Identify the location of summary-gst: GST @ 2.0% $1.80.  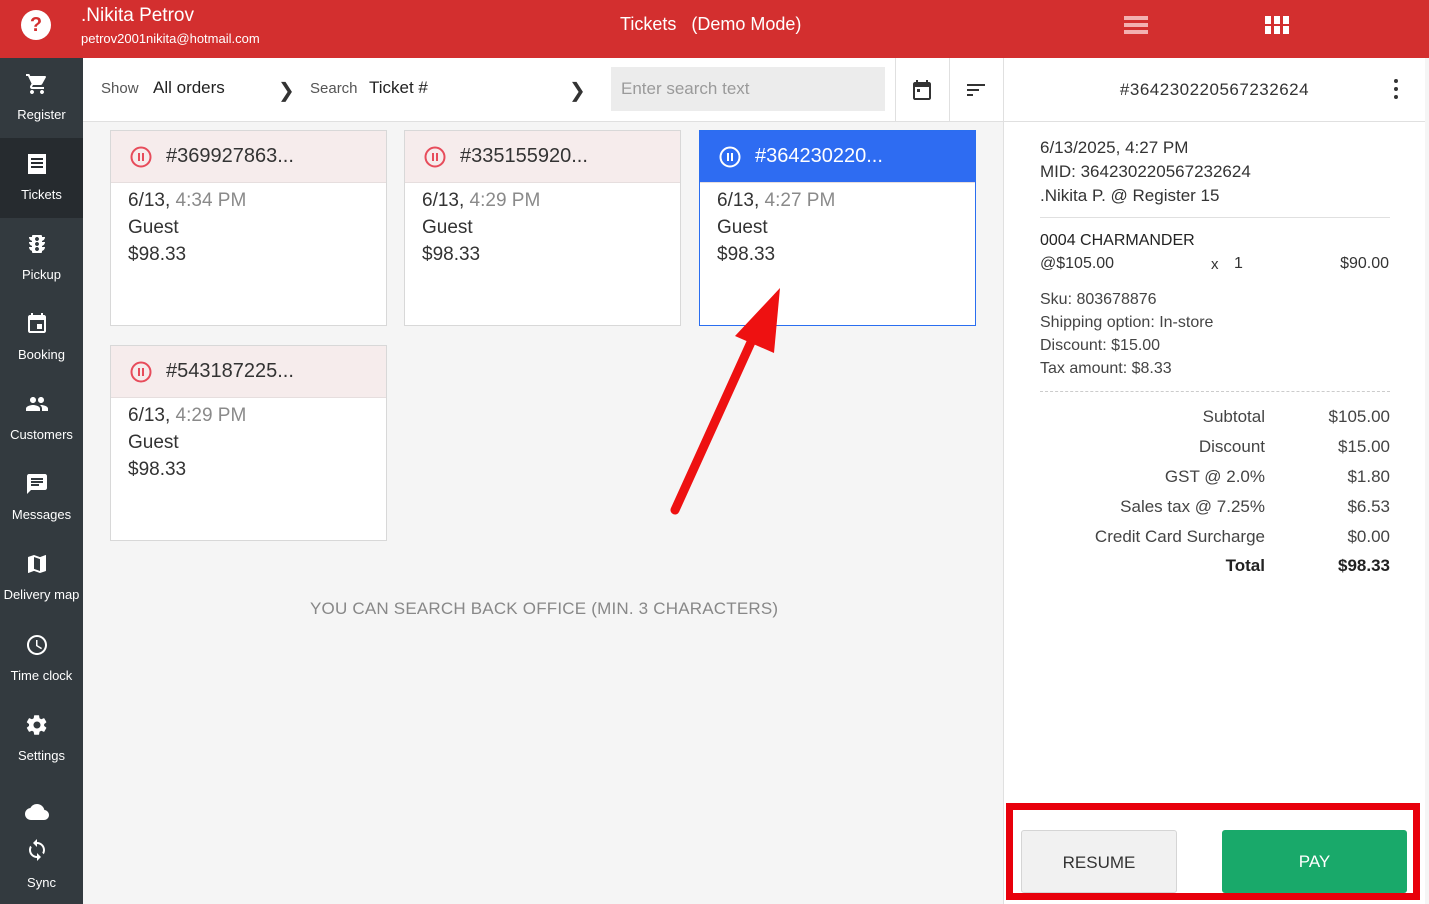
(1215, 482).